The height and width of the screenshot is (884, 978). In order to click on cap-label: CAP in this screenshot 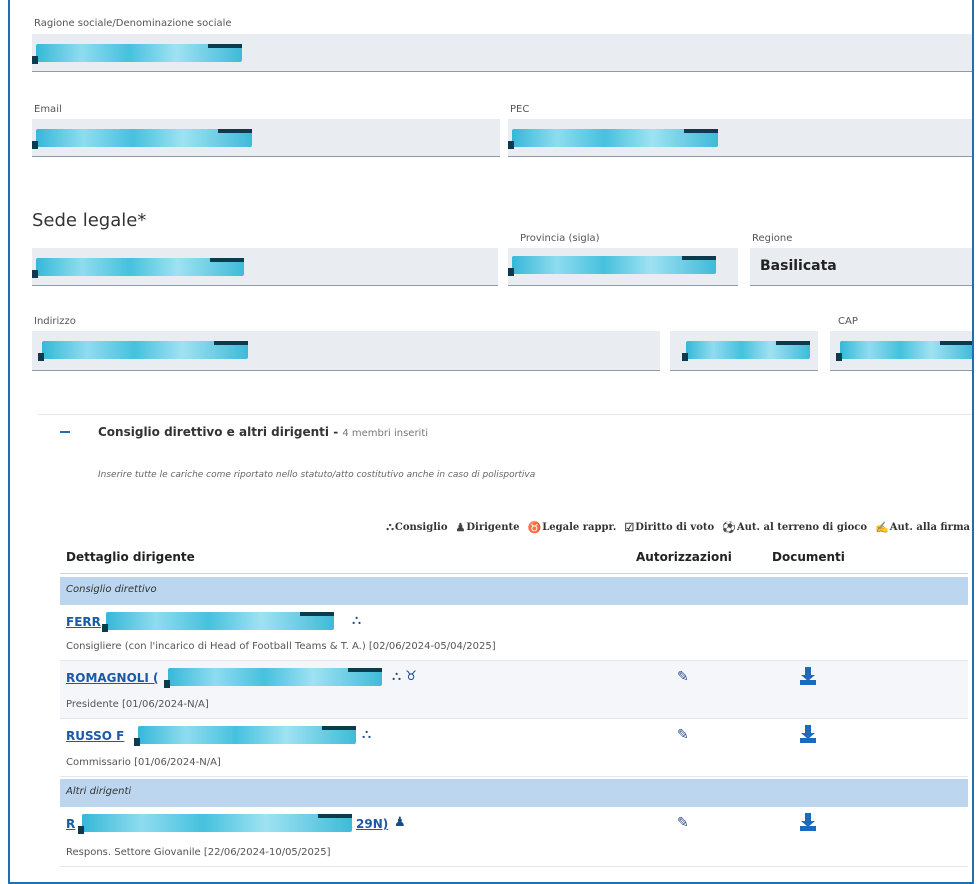, I will do `click(848, 321)`.